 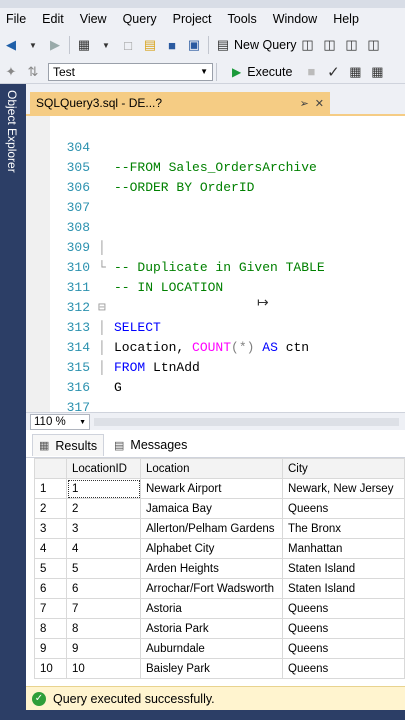 I want to click on row-number: 7, so click(x=50, y=608).